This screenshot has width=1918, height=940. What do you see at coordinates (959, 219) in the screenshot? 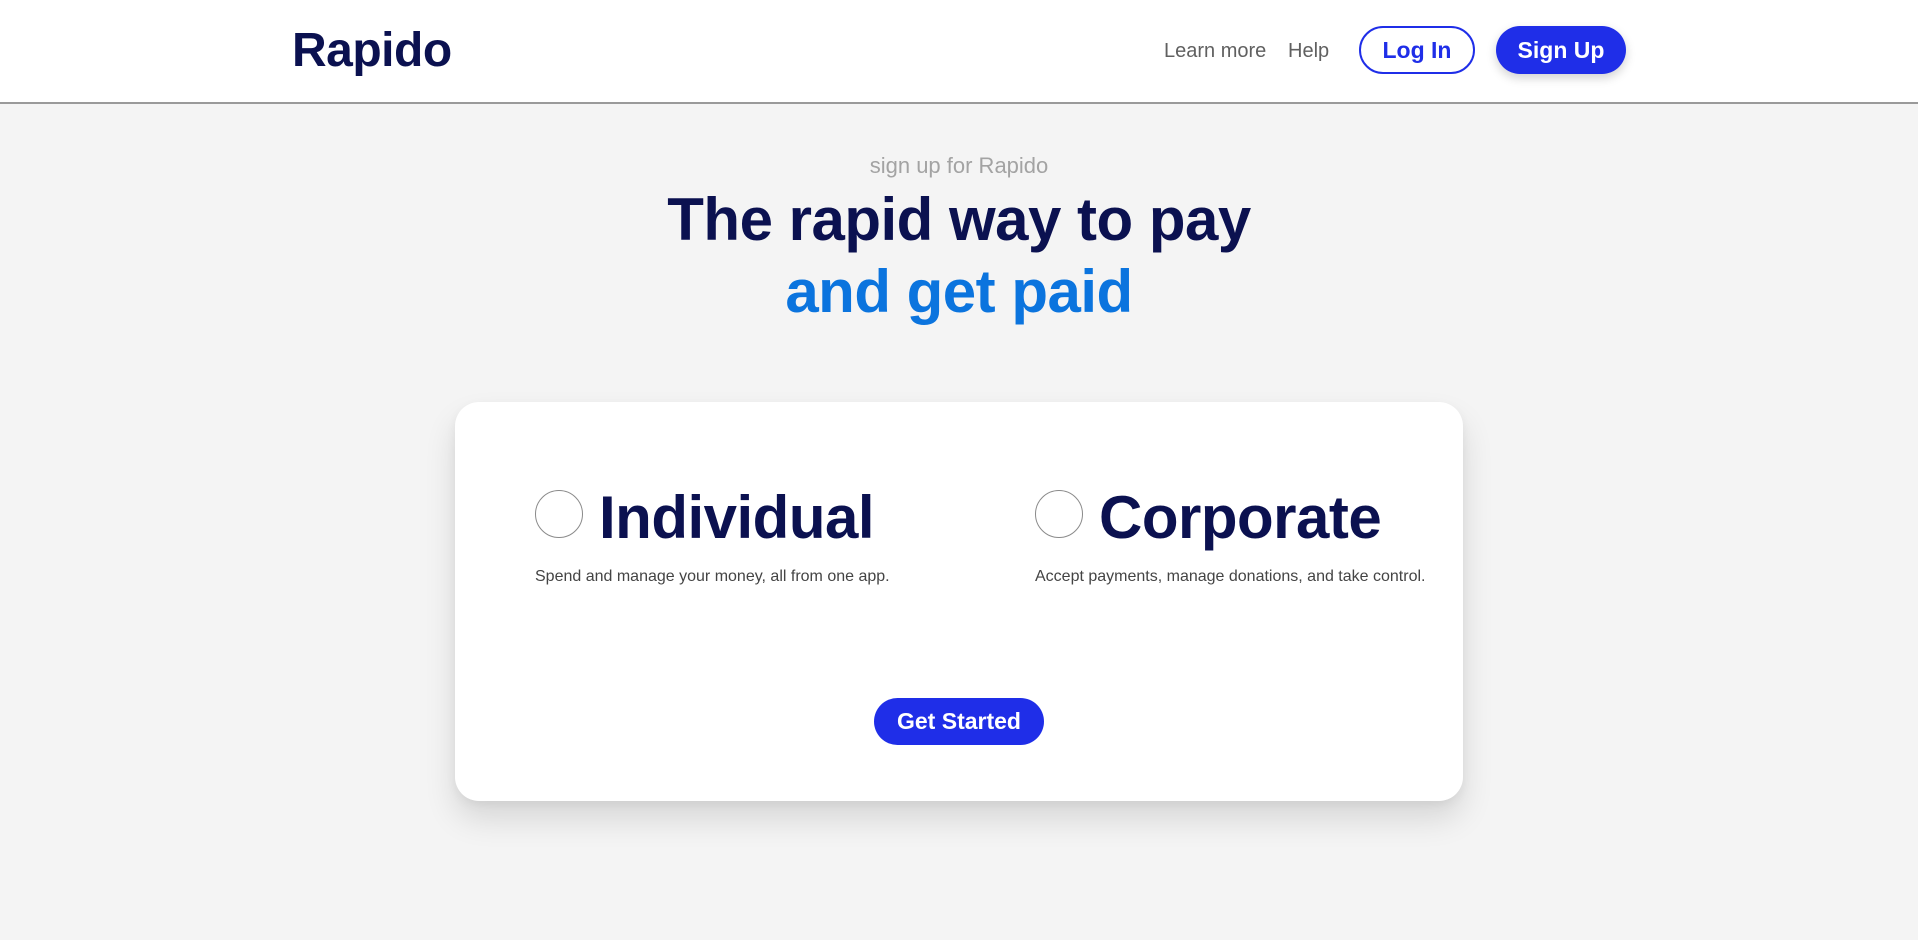
I see `hero-title: The rapid way to pay` at bounding box center [959, 219].